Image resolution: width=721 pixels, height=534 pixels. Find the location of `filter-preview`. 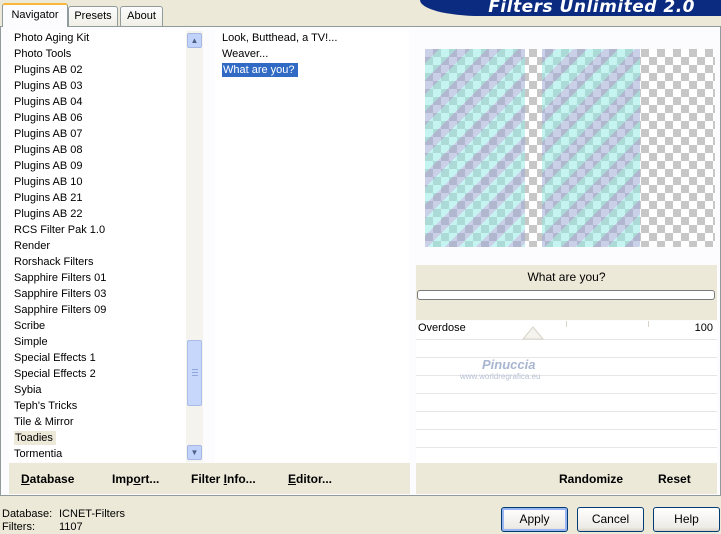

filter-preview is located at coordinates (570, 148).